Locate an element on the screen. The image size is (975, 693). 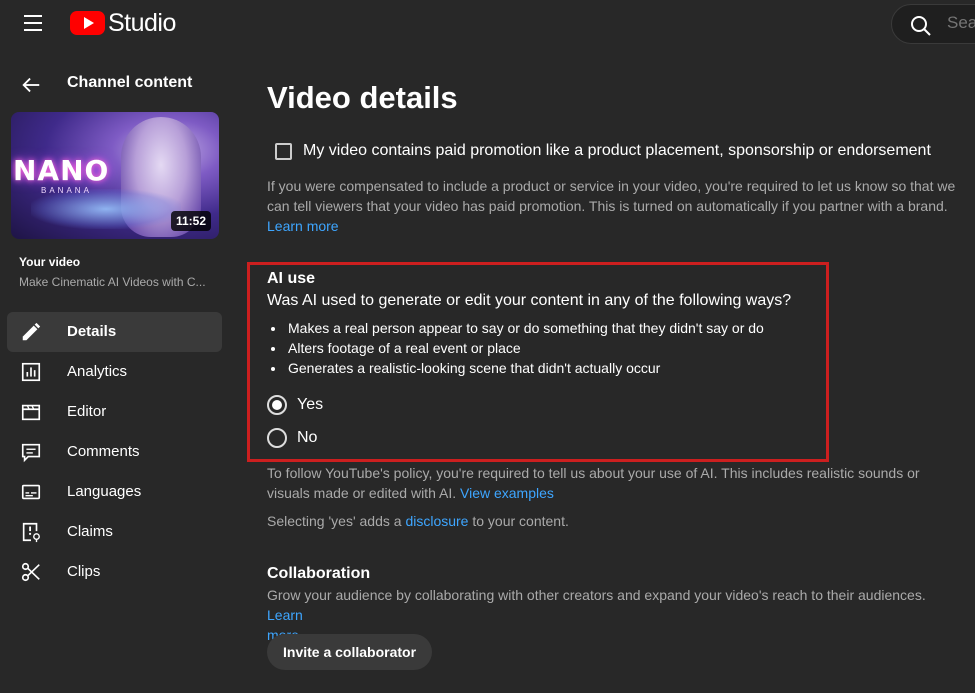
learn-more-link: Learn more is located at coordinates (303, 226).